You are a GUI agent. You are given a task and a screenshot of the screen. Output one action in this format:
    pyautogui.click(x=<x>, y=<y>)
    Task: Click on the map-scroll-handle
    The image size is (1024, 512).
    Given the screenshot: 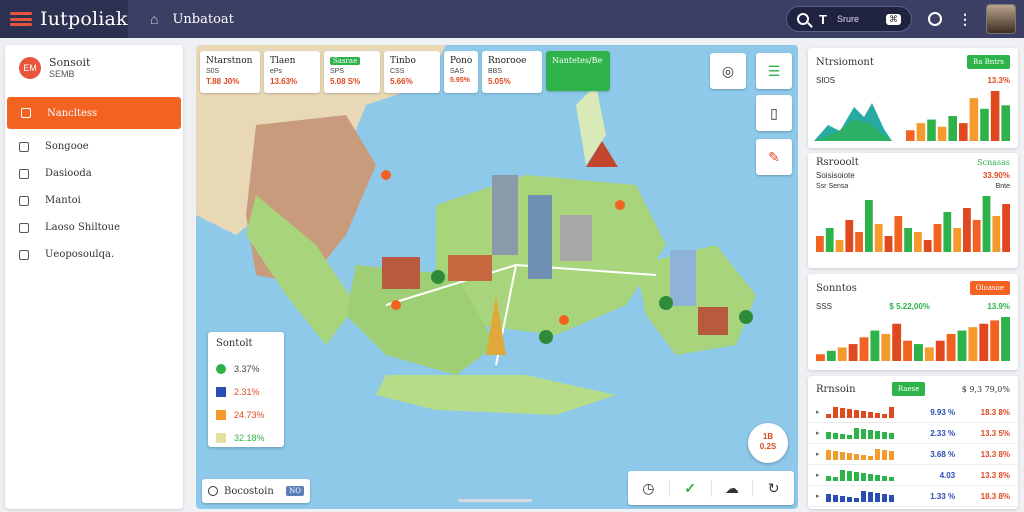 What is the action you would take?
    pyautogui.click(x=495, y=500)
    